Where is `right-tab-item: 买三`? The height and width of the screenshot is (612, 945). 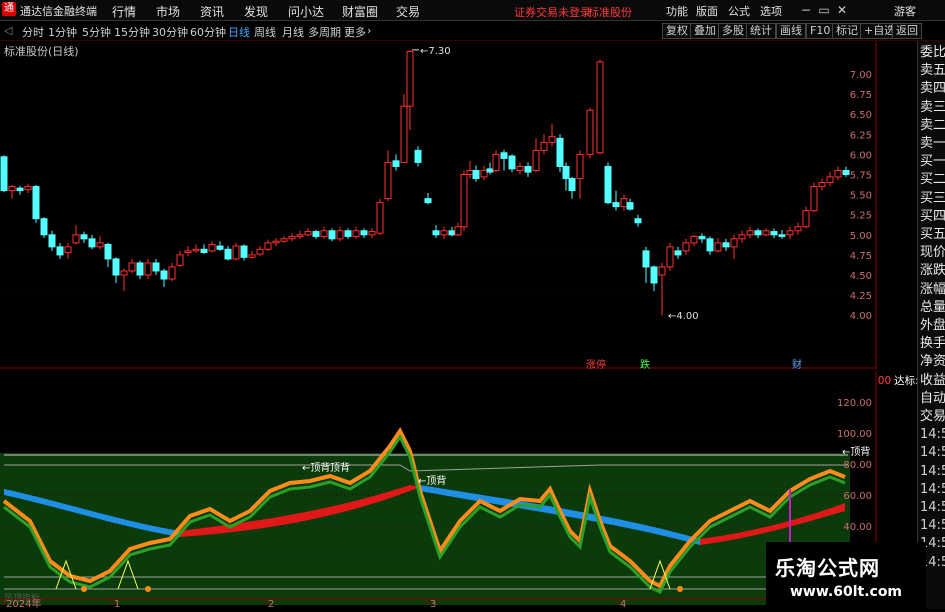 right-tab-item: 买三 is located at coordinates (932, 198).